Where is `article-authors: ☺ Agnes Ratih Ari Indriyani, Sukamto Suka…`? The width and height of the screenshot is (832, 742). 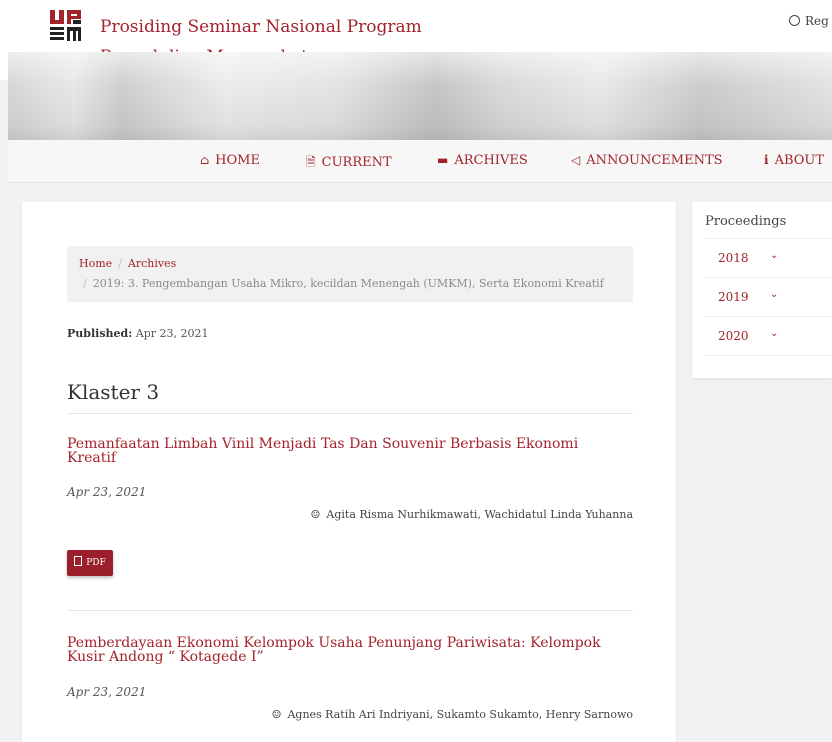
article-authors: ☺ Agnes Ratih Ari Indriyani, Sukamto Suka… is located at coordinates (452, 714).